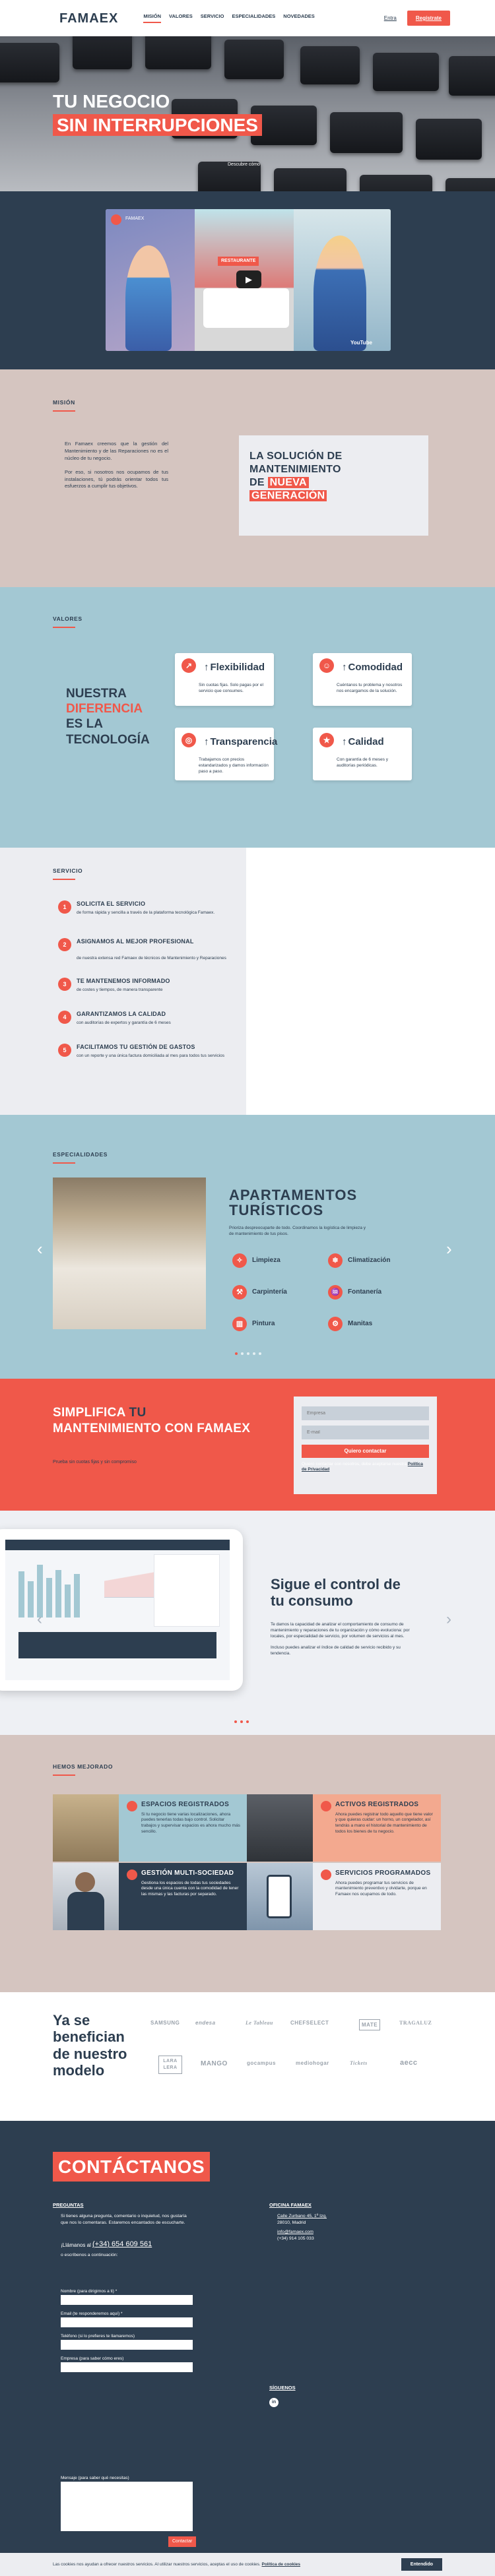 Image resolution: width=495 pixels, height=2576 pixels. What do you see at coordinates (359, 2063) in the screenshot?
I see `client-logo: Tickets` at bounding box center [359, 2063].